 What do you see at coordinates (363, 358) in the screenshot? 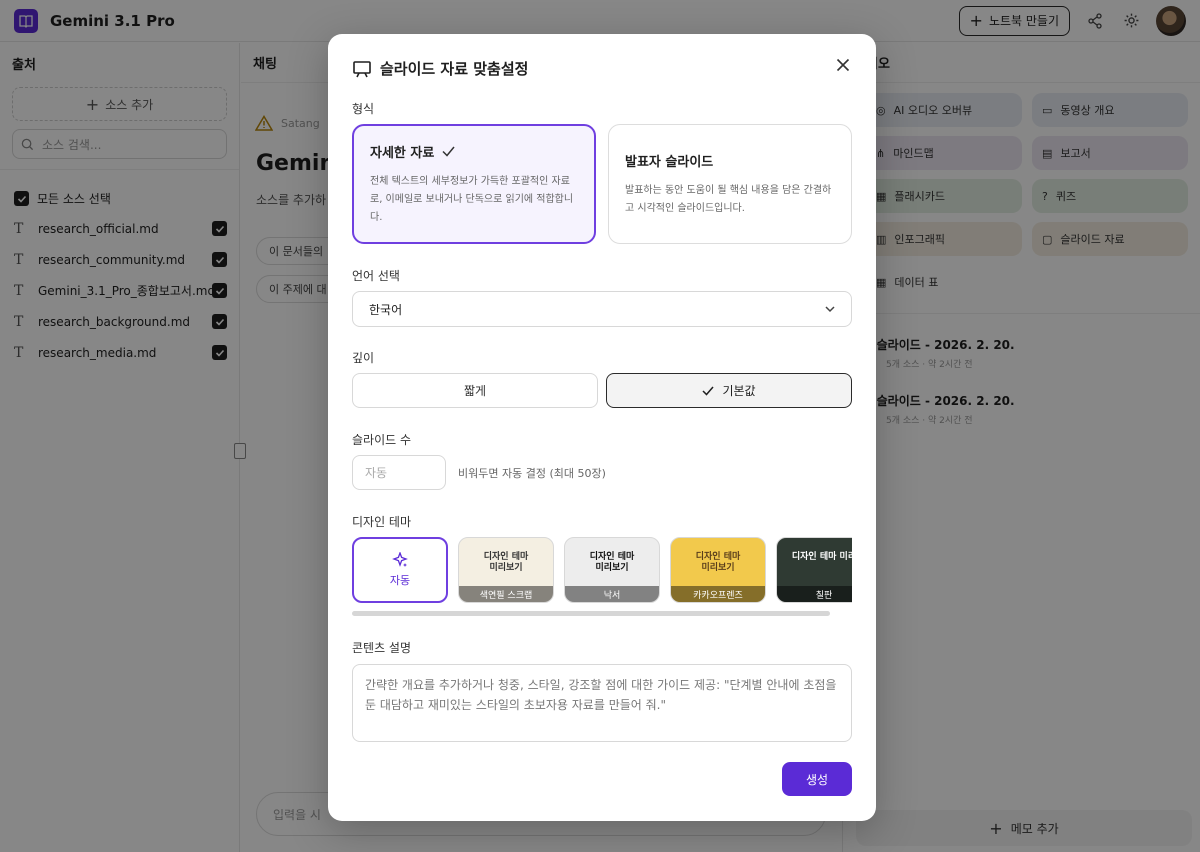
I see `depth-label: 깊이` at bounding box center [363, 358].